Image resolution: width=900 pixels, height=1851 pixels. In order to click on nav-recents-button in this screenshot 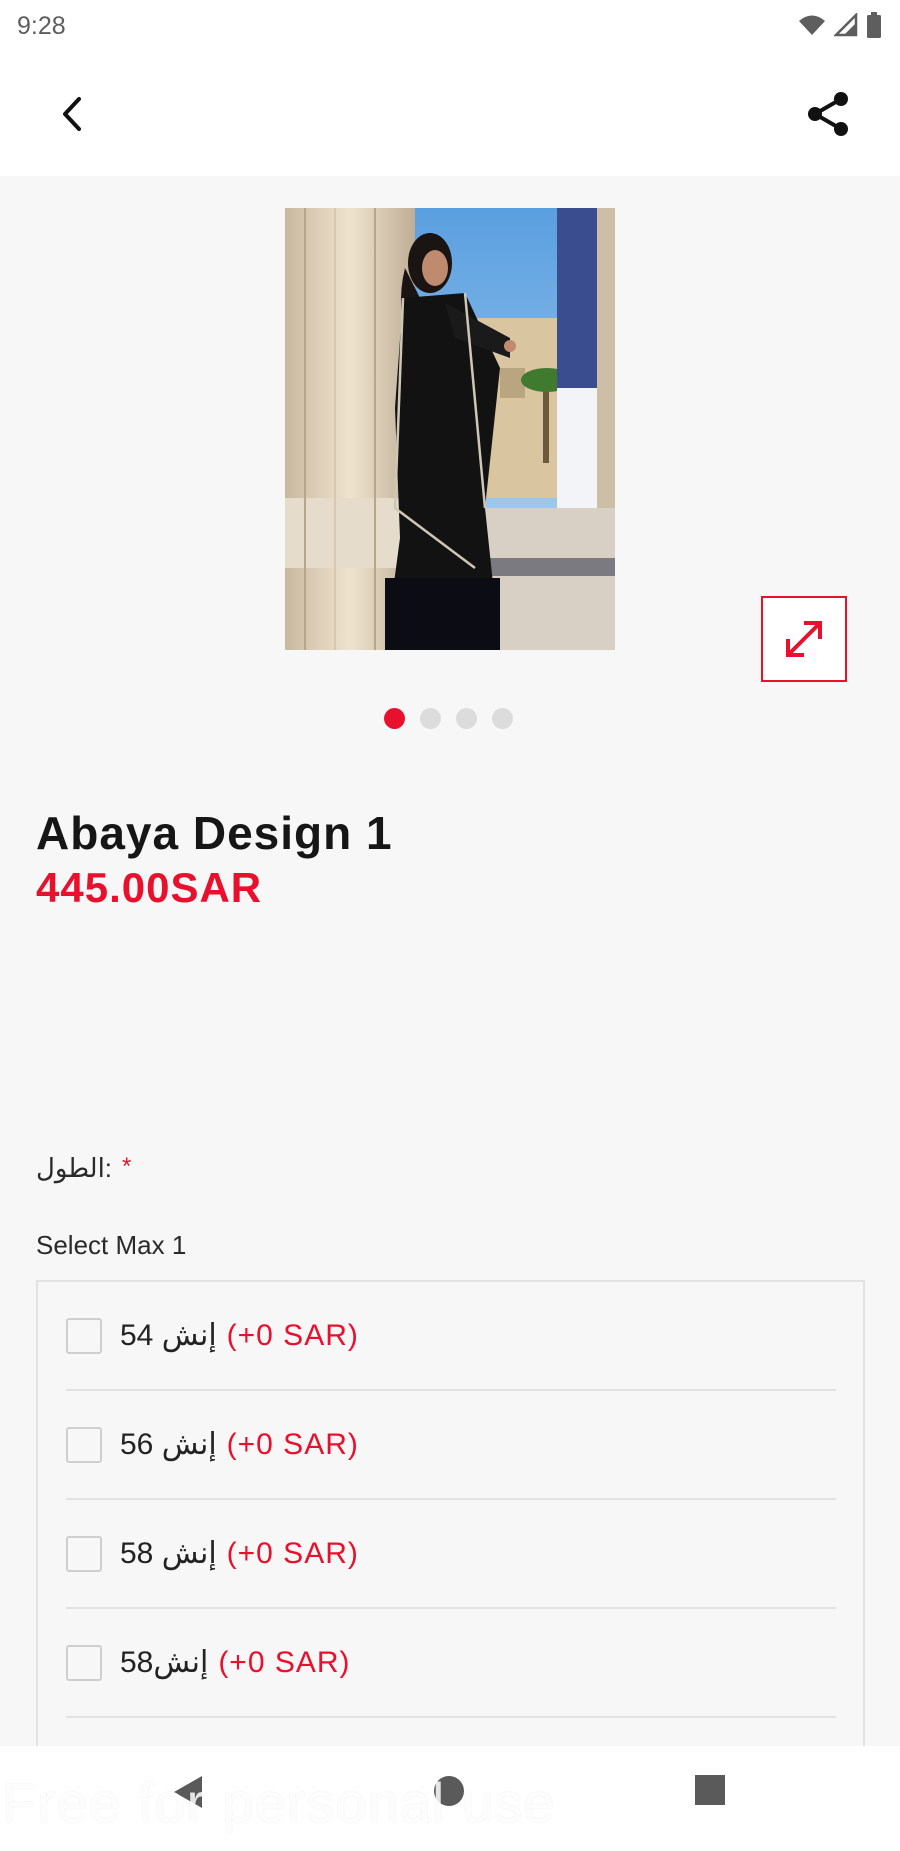, I will do `click(710, 1792)`.